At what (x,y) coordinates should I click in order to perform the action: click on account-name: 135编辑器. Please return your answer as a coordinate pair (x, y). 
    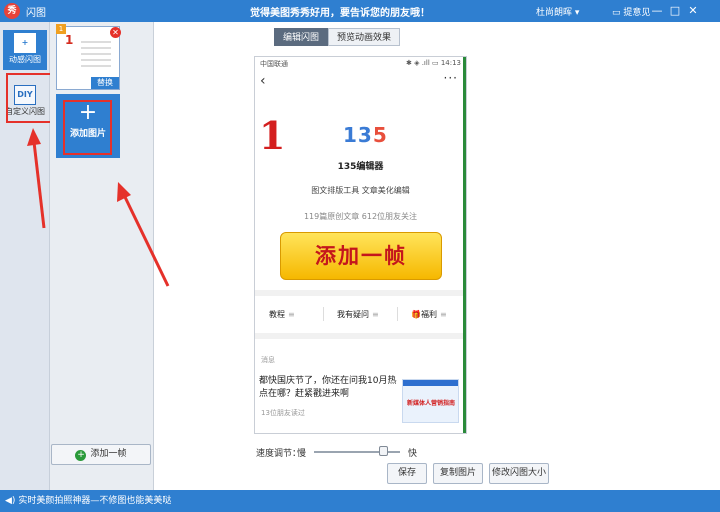
    Looking at the image, I should click on (360, 167).